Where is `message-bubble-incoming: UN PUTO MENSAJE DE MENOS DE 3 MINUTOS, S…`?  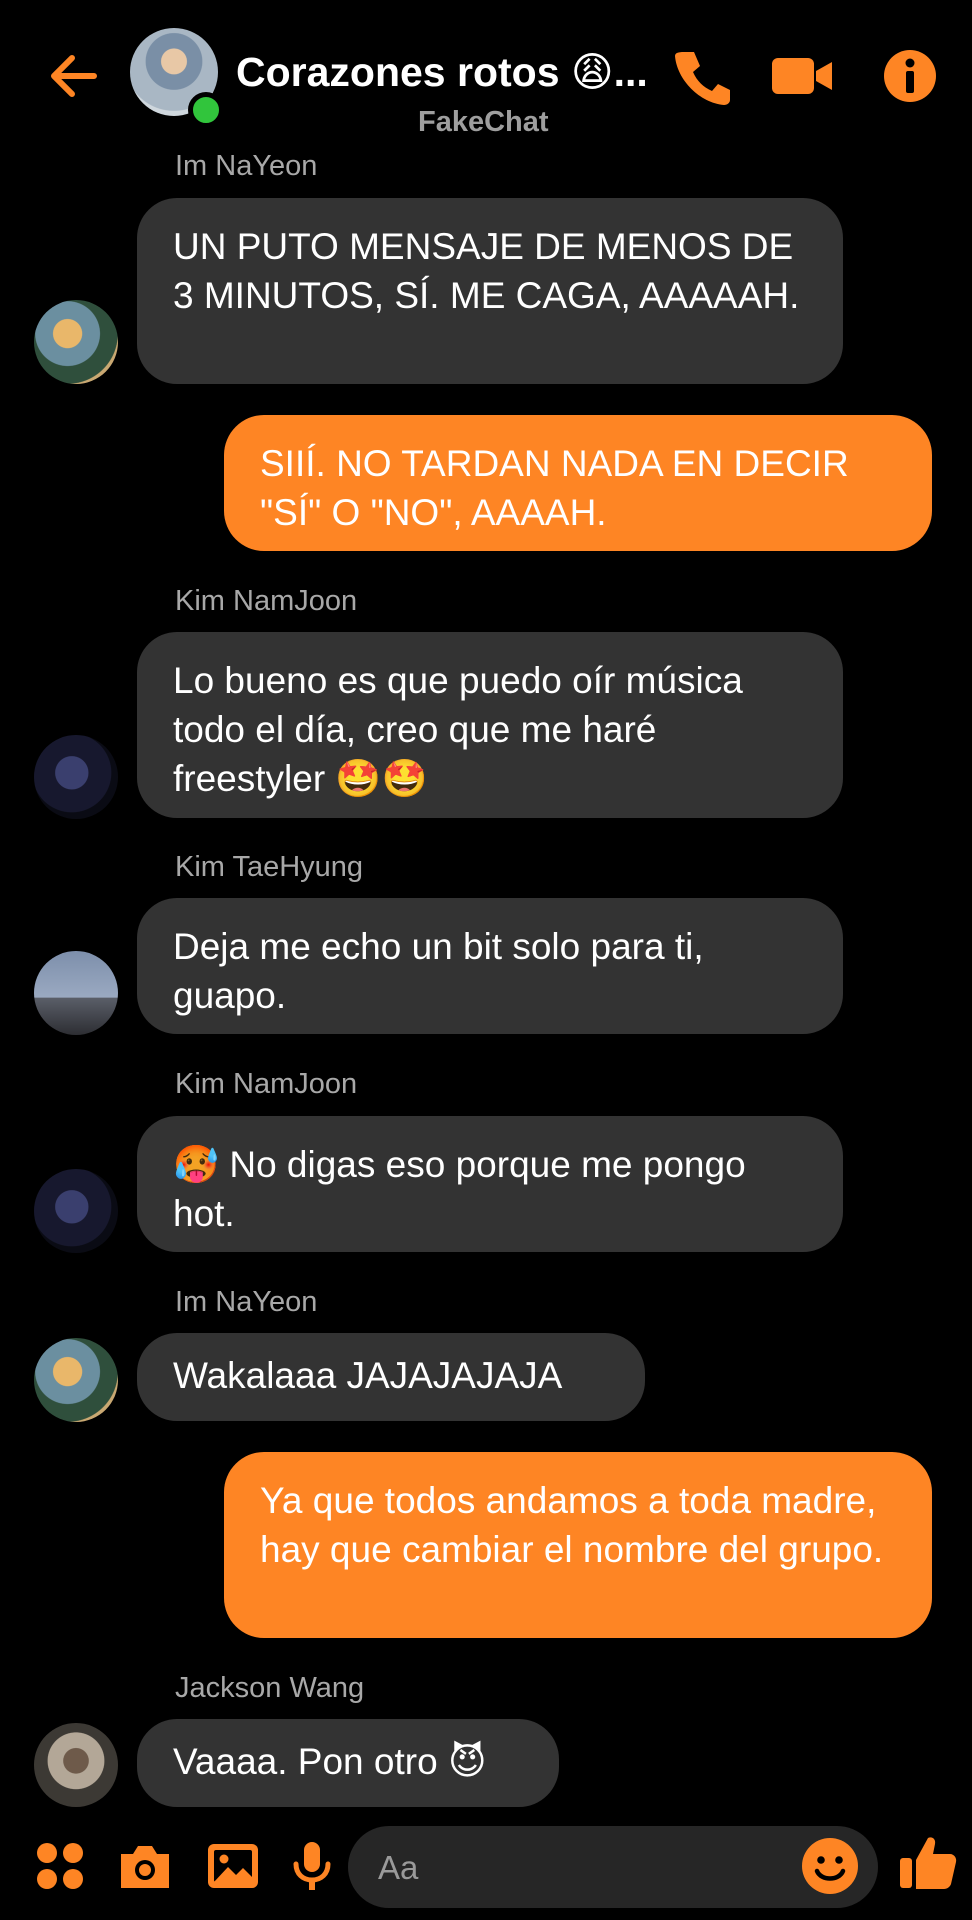 message-bubble-incoming: UN PUTO MENSAJE DE MENOS DE 3 MINUTOS, S… is located at coordinates (490, 291).